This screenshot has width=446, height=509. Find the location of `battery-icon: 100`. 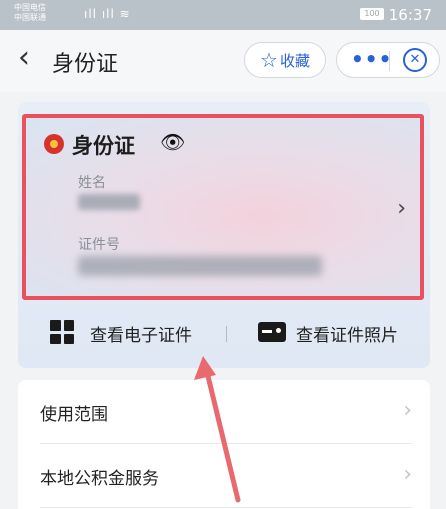

battery-icon: 100 is located at coordinates (372, 14).